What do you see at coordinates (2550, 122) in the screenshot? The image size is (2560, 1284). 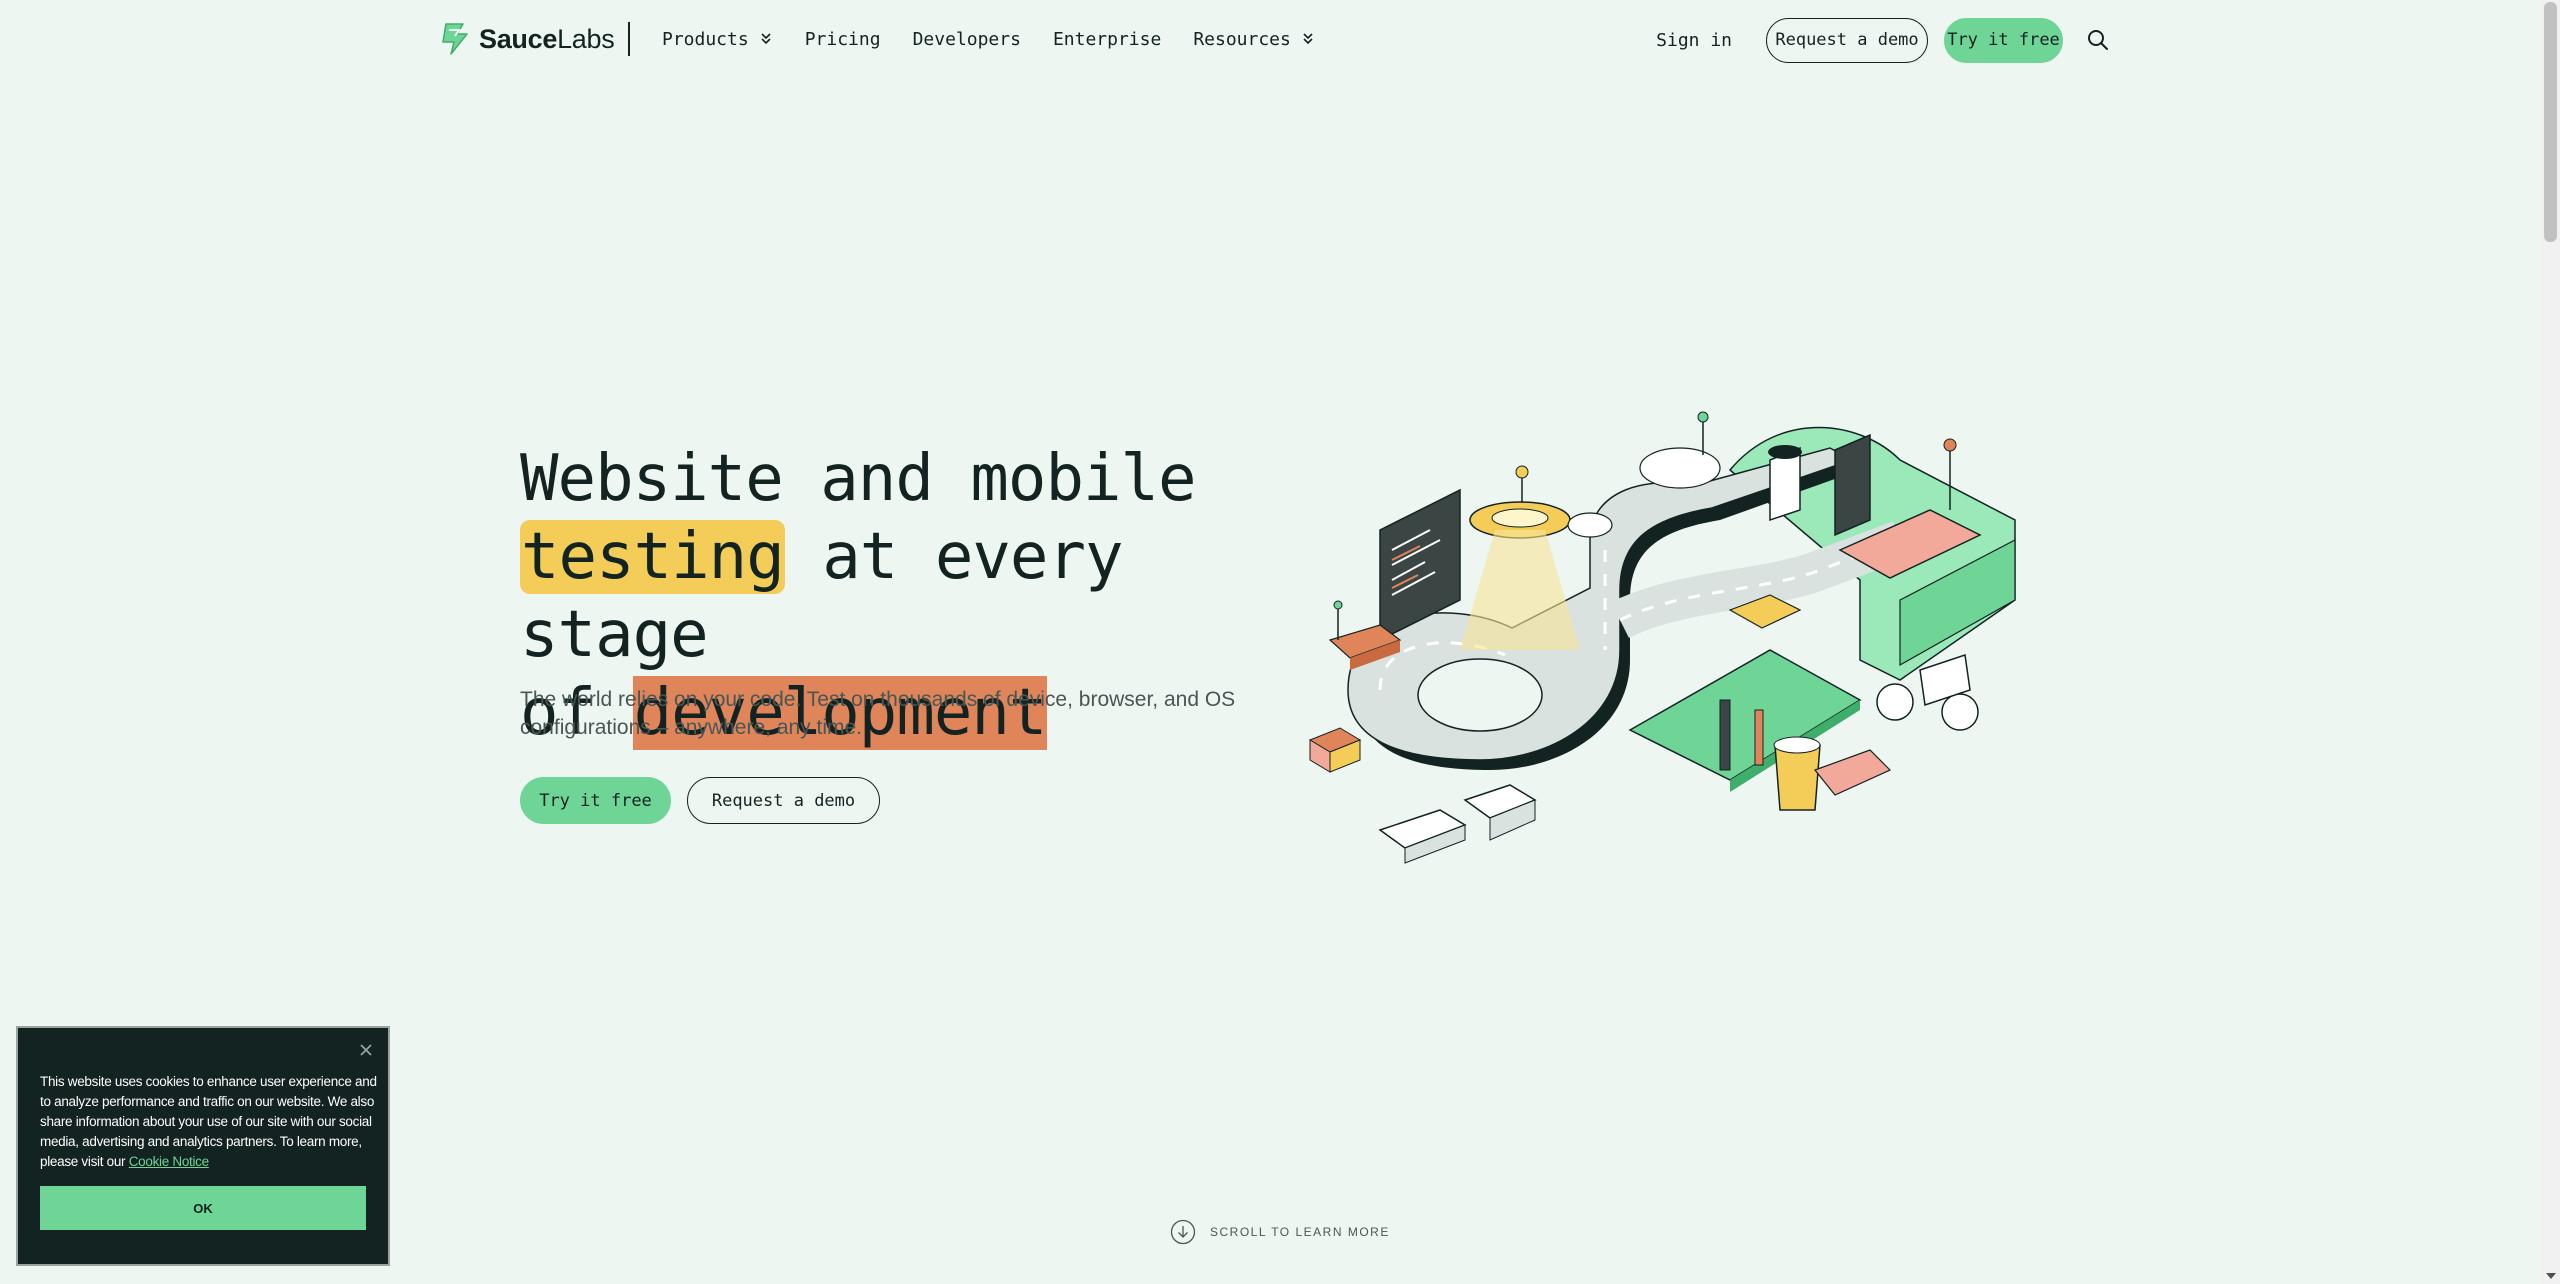 I see `scrollbar-thumb` at bounding box center [2550, 122].